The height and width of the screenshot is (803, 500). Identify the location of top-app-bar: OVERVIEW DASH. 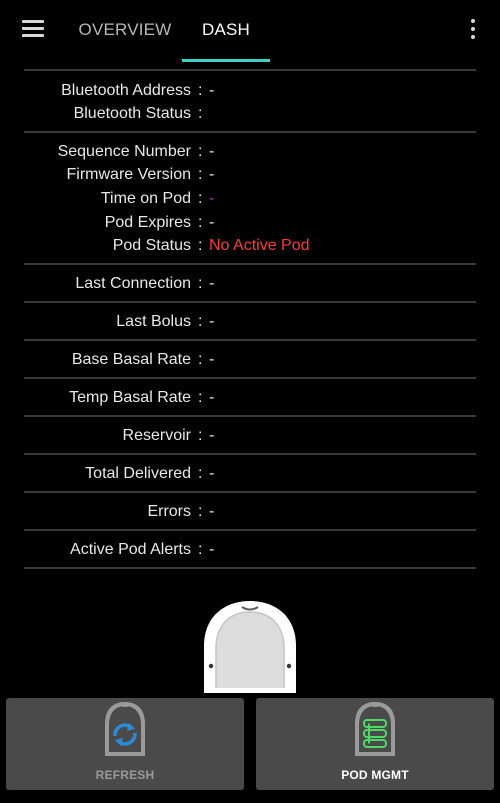
(250, 31).